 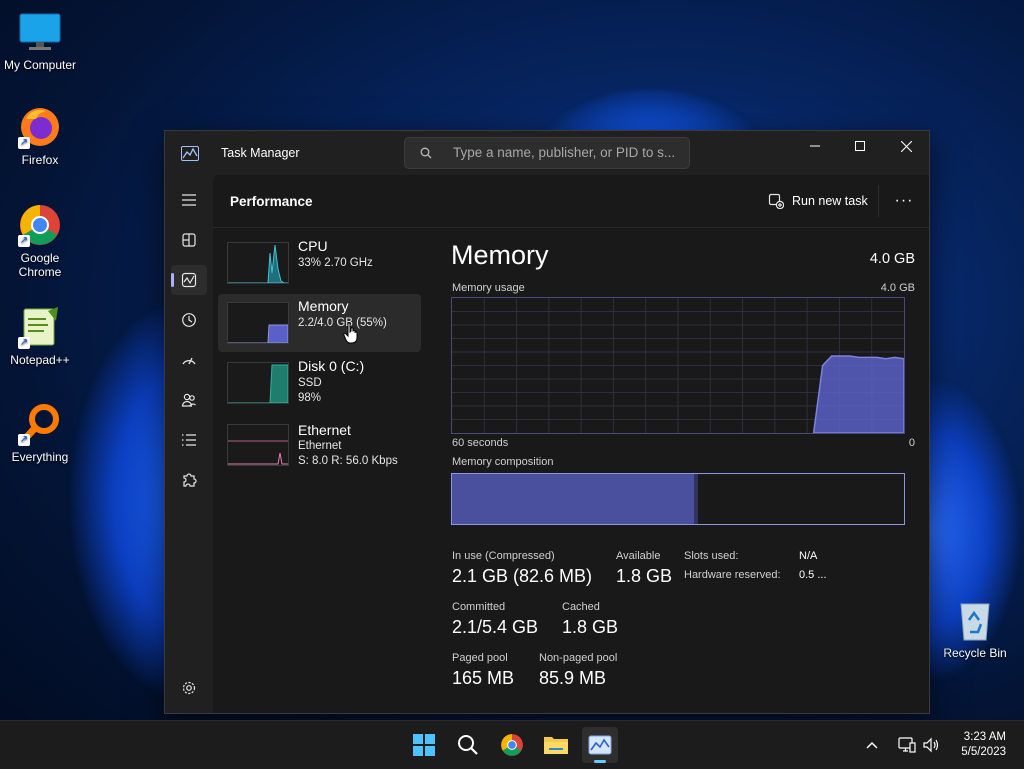 What do you see at coordinates (335, 263) in the screenshot?
I see `perf-item-detail: 33% 2.70 GHz` at bounding box center [335, 263].